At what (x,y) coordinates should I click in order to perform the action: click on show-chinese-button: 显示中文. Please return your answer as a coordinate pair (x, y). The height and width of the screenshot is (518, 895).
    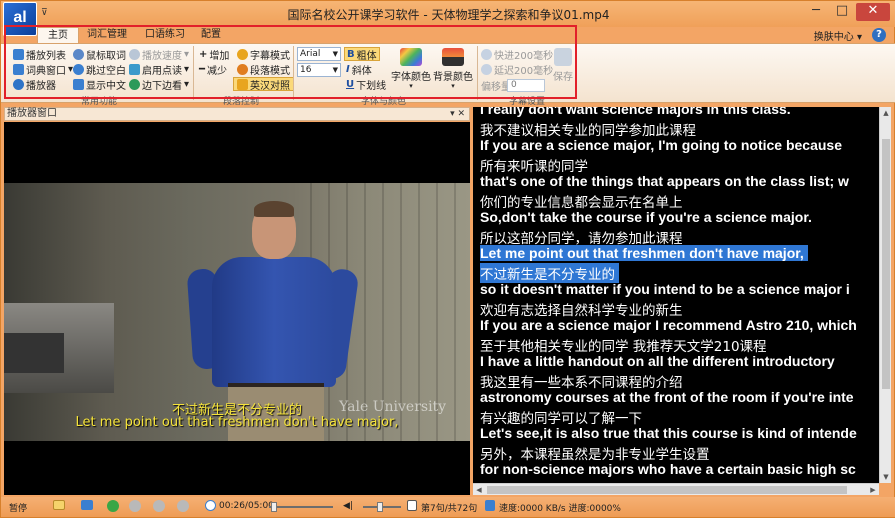
    Looking at the image, I should click on (99, 84).